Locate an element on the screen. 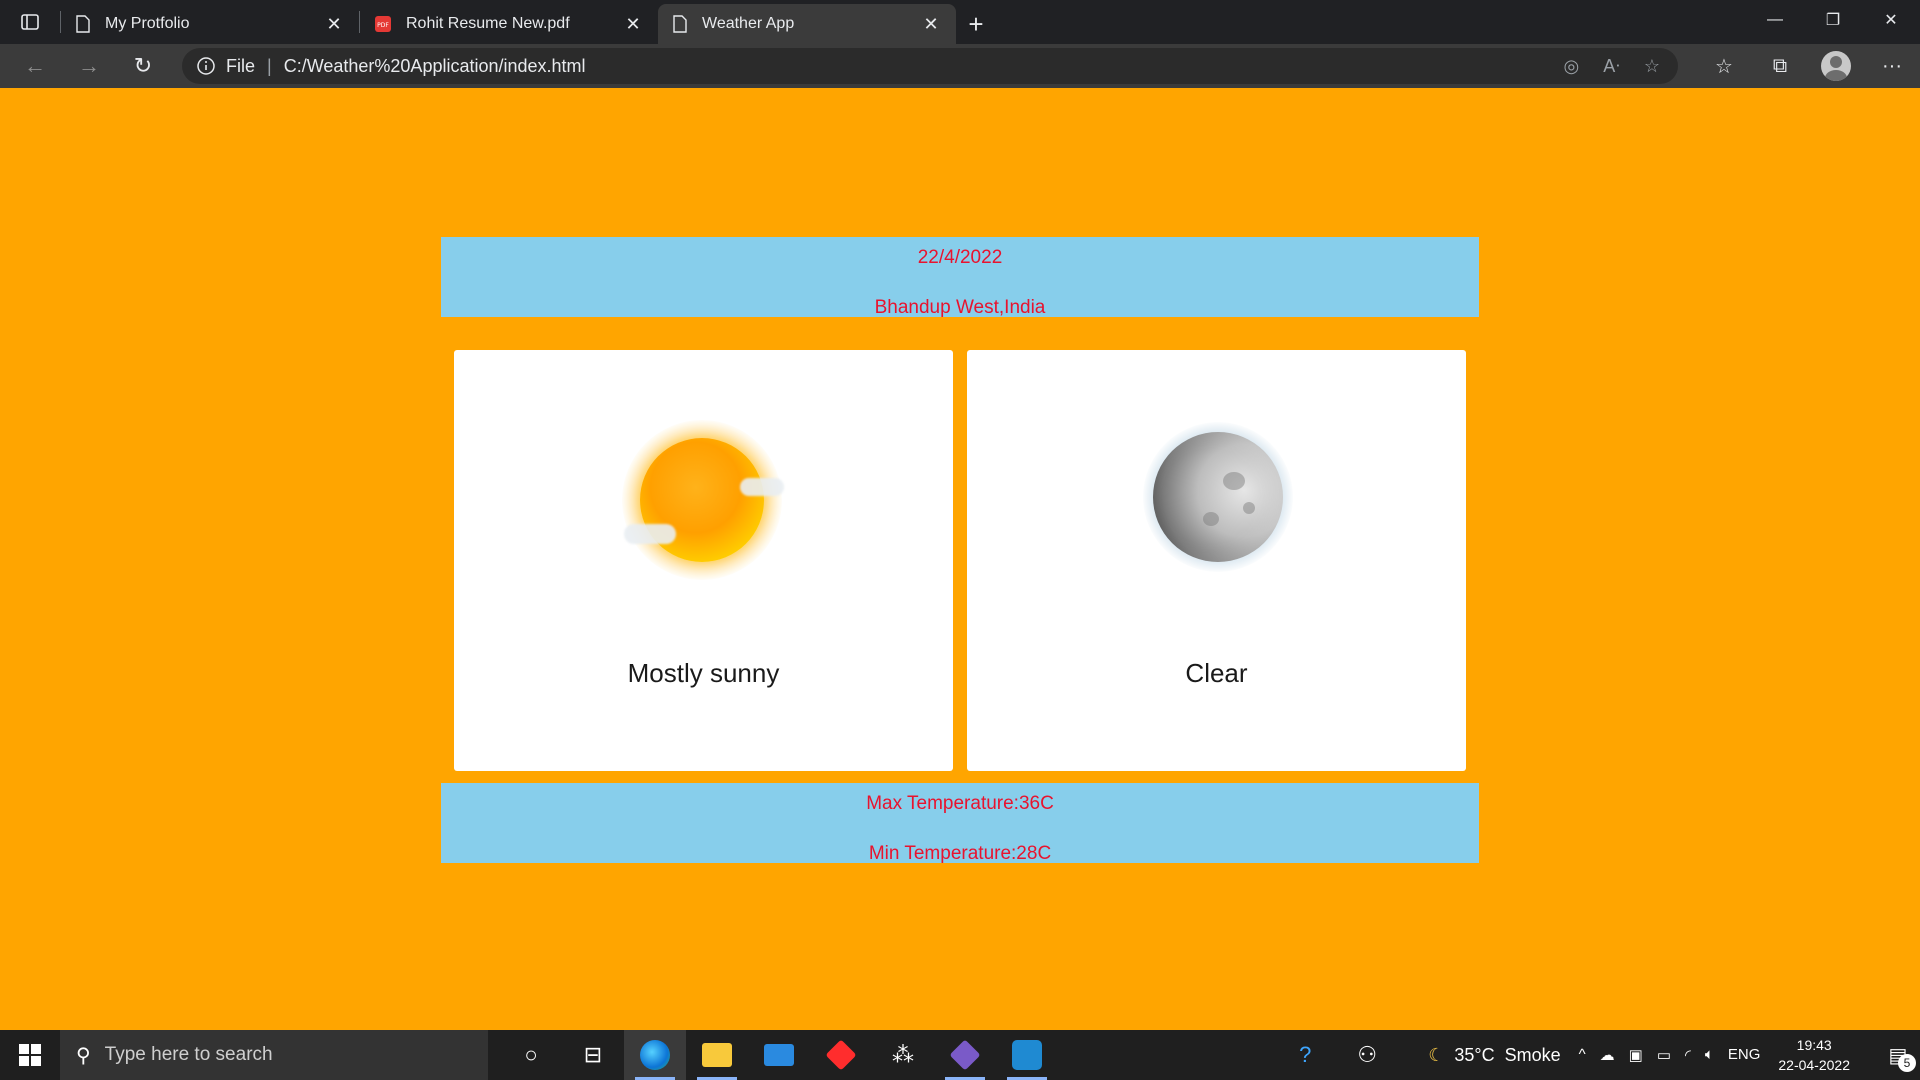 Image resolution: width=1920 pixels, height=1080 pixels. search-placeholder: Type here to search is located at coordinates (188, 1054).